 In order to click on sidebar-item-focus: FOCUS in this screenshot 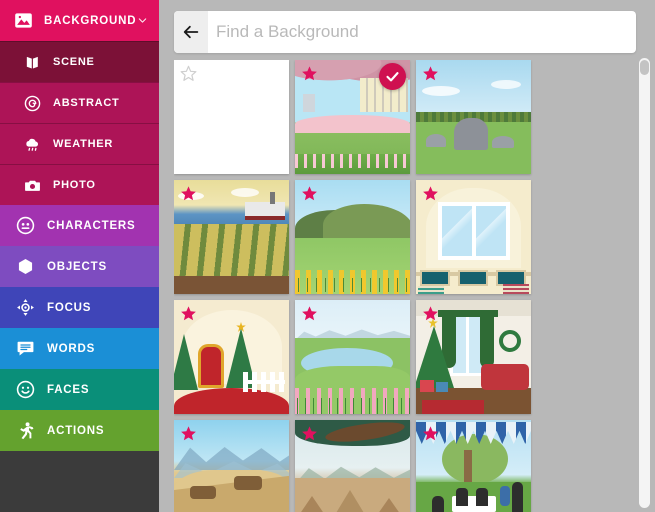, I will do `click(79, 307)`.